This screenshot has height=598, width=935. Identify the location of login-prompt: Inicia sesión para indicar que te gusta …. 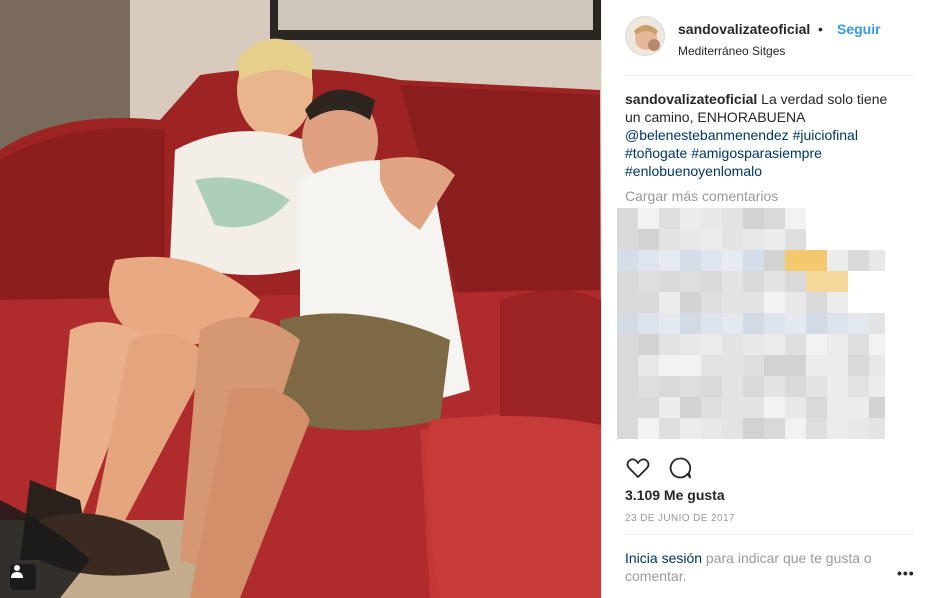
(755, 567).